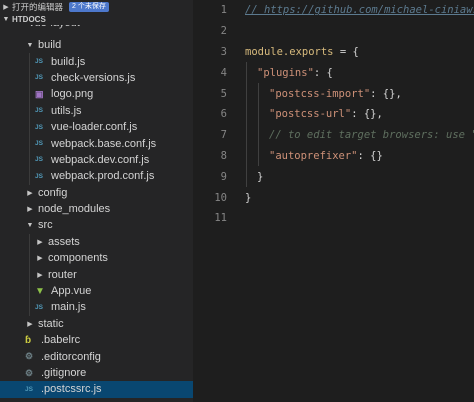  I want to click on code-line: 5 "postcss-import": {},, so click(333, 93).